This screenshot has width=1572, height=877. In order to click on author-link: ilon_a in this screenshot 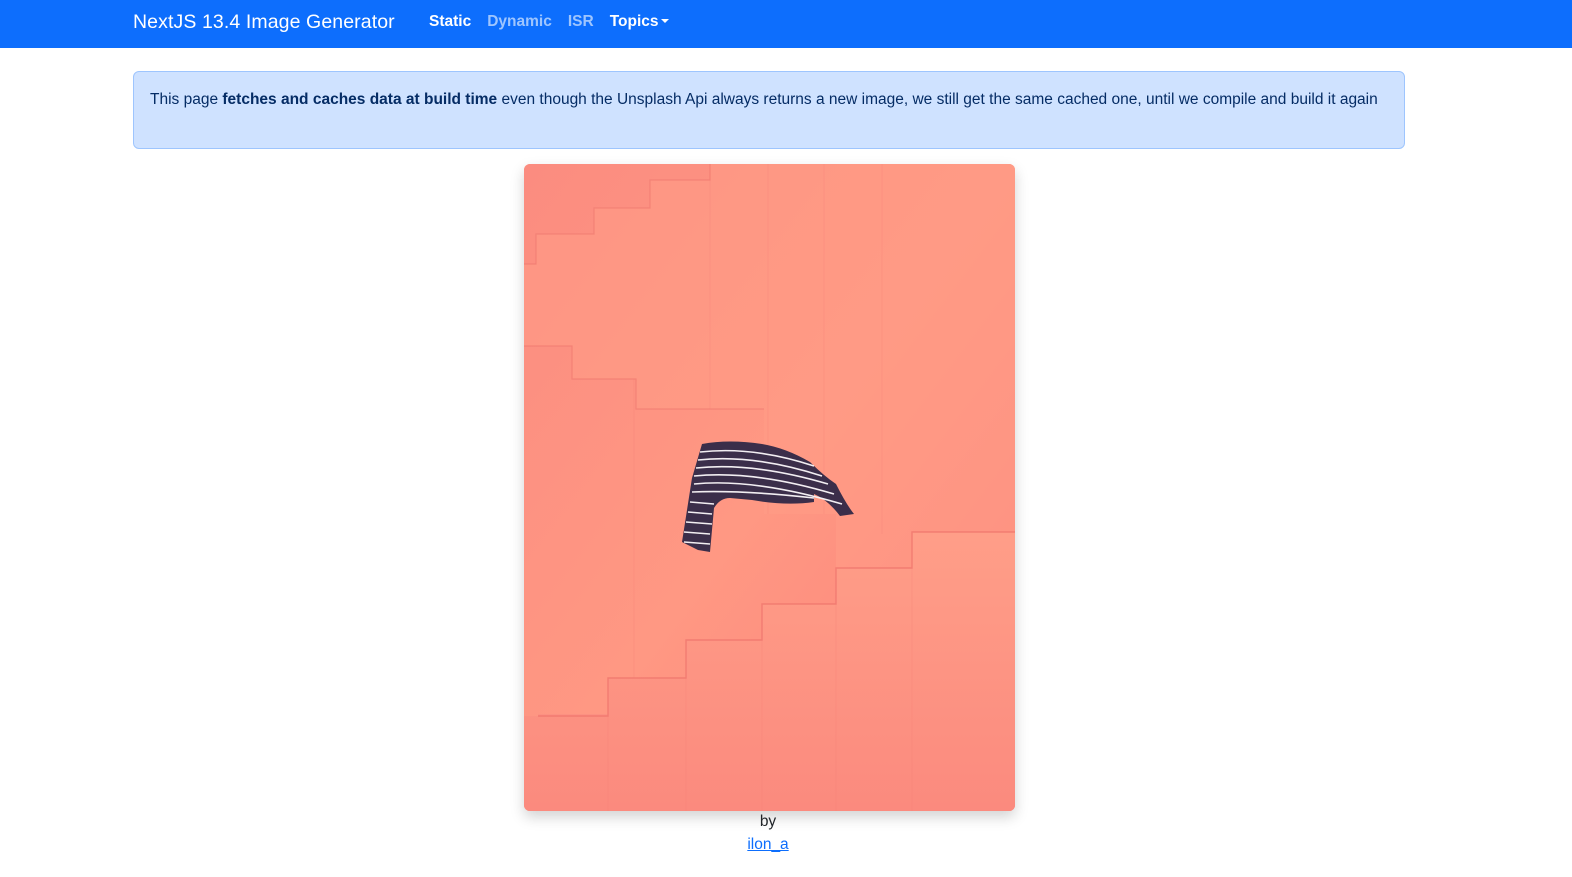, I will do `click(767, 844)`.